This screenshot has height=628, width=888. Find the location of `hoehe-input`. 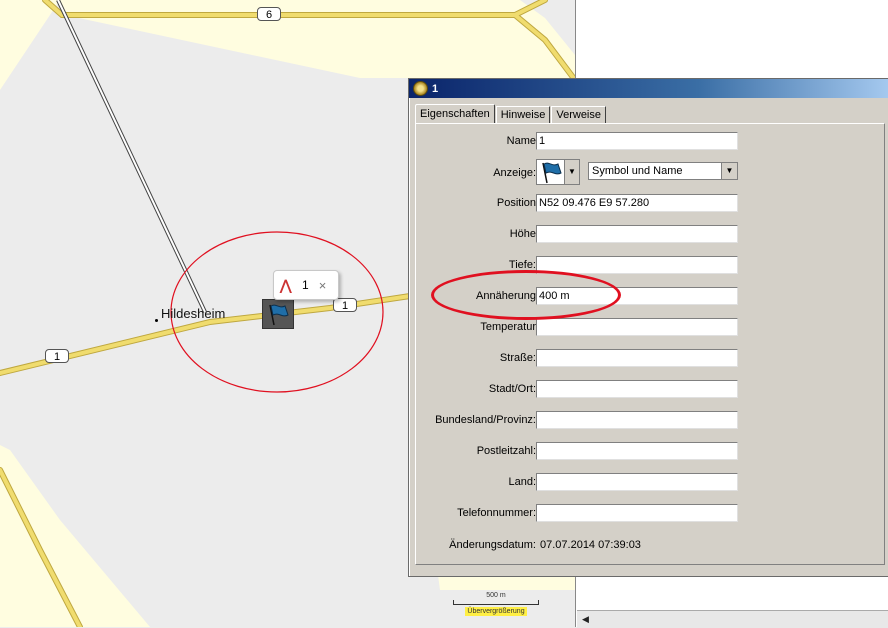

hoehe-input is located at coordinates (637, 234).